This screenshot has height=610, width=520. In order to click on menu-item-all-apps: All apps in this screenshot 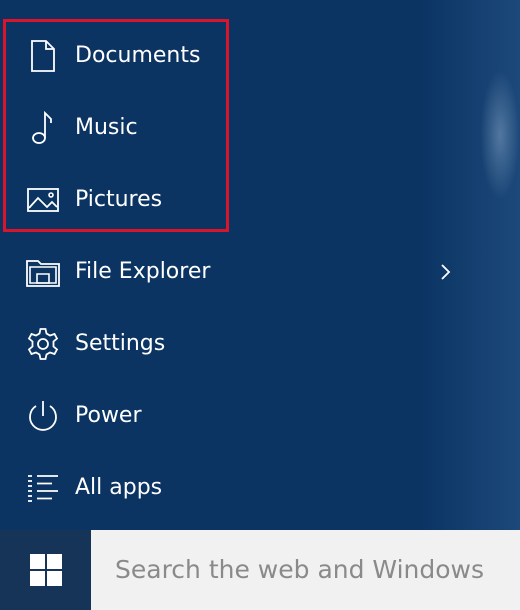, I will do `click(260, 488)`.